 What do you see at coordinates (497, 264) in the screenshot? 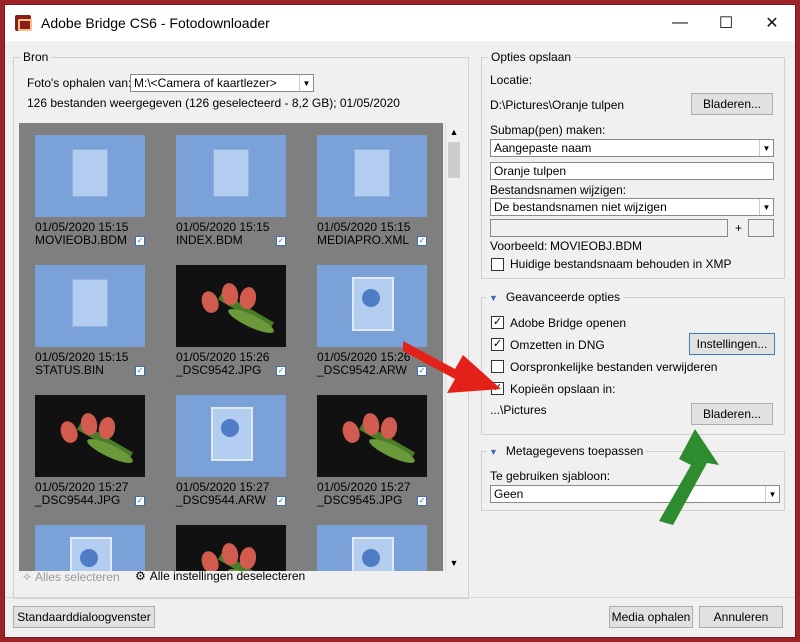
I see `keep-name-checkbox` at bounding box center [497, 264].